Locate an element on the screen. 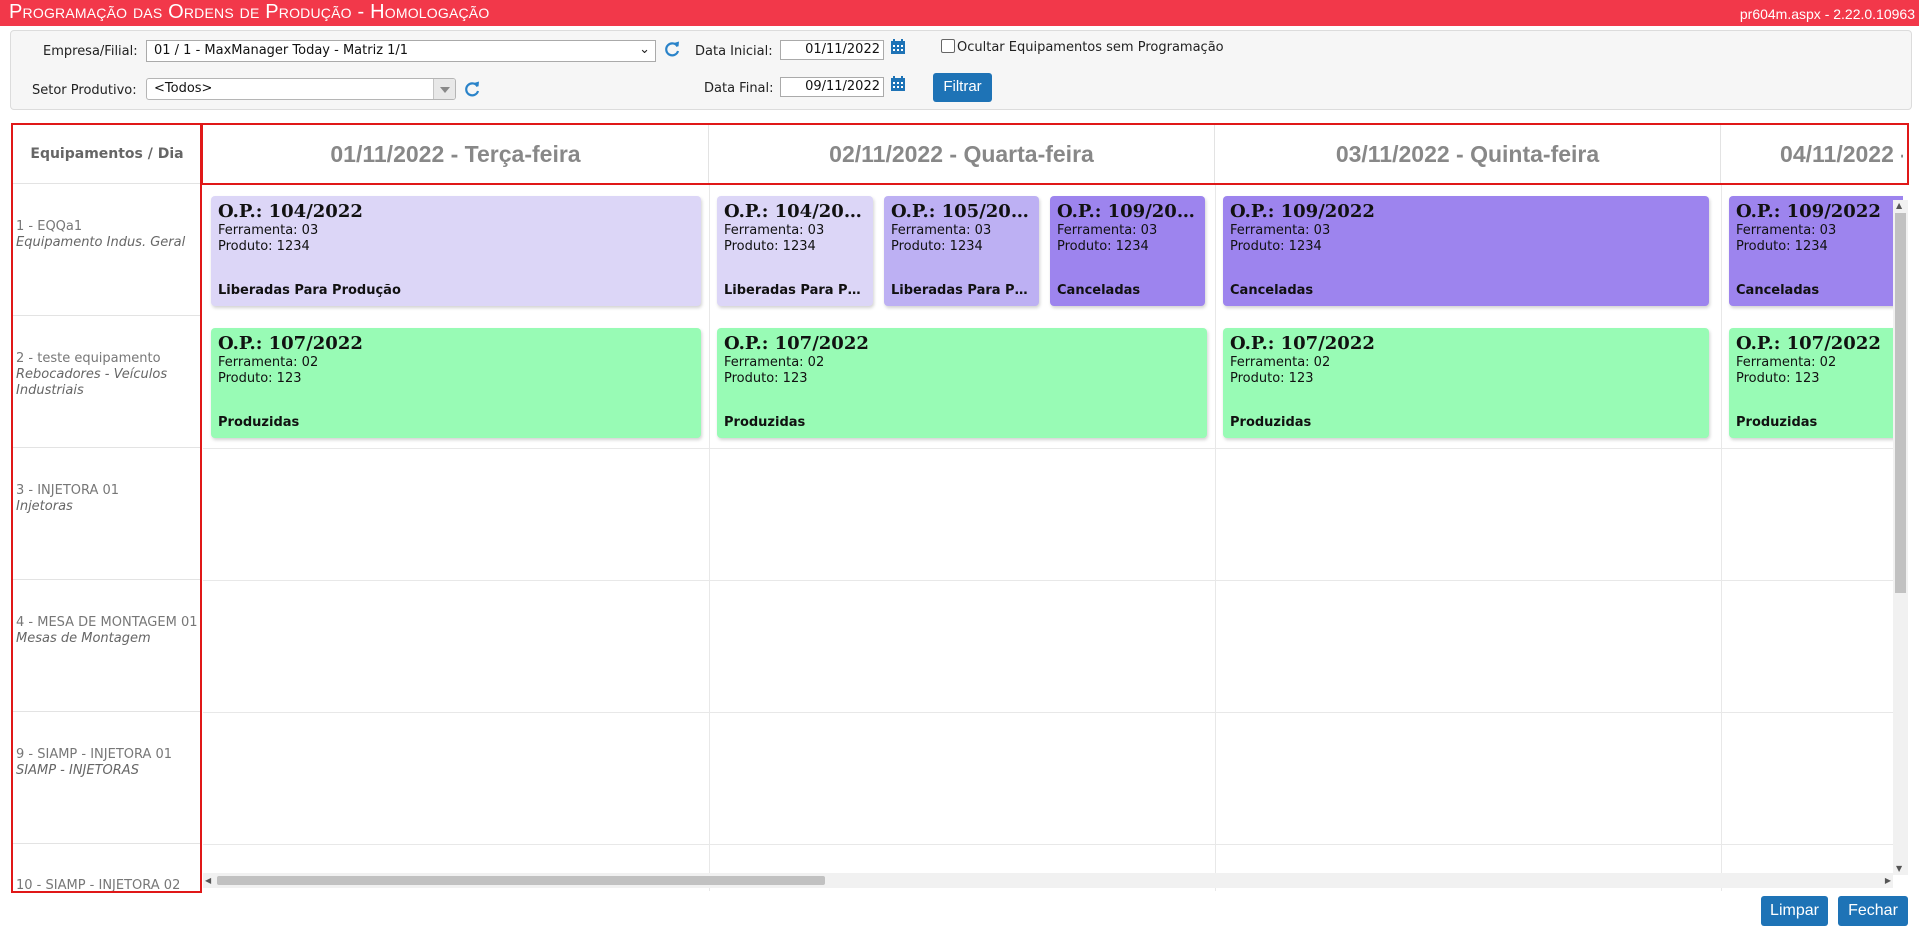 Image resolution: width=1919 pixels, height=937 pixels. filtrar-button: Filtrar is located at coordinates (962, 87).